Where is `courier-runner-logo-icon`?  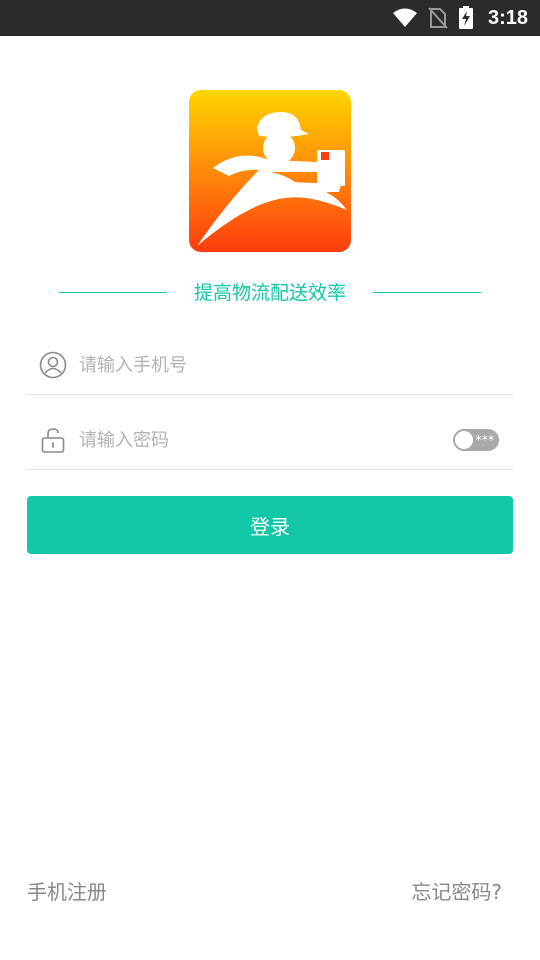
courier-runner-logo-icon is located at coordinates (270, 171).